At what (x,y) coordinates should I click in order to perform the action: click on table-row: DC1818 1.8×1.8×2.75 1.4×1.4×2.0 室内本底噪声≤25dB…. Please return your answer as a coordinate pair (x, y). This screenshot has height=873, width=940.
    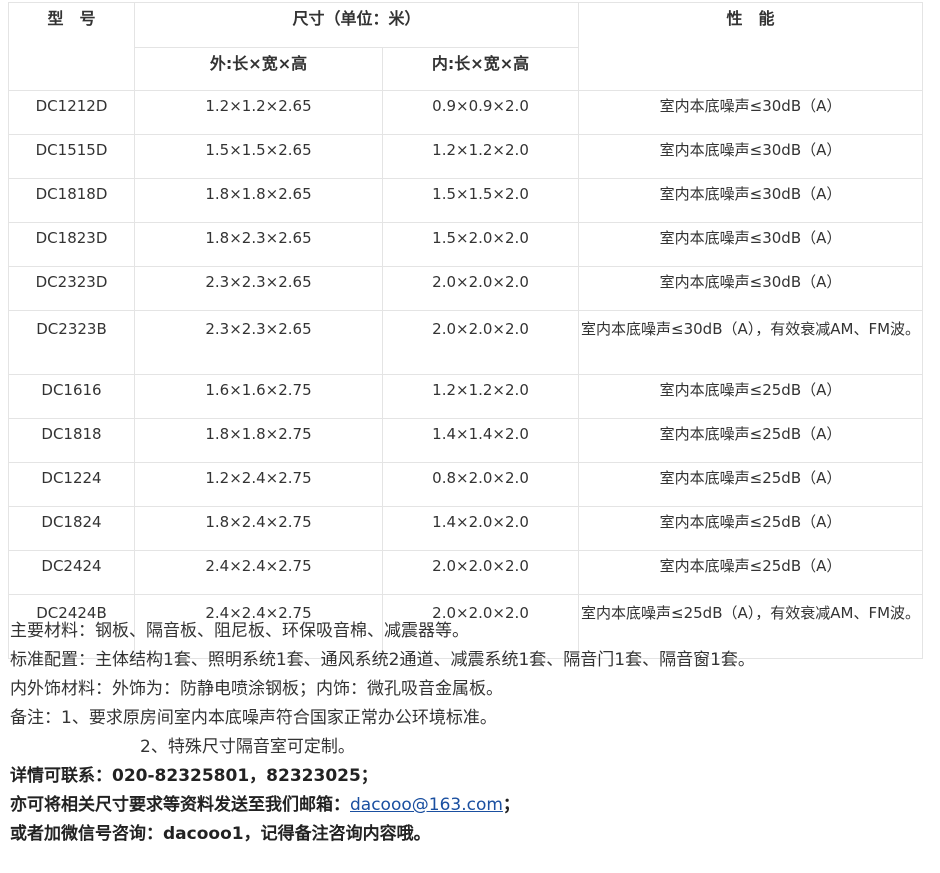
    Looking at the image, I should click on (466, 440).